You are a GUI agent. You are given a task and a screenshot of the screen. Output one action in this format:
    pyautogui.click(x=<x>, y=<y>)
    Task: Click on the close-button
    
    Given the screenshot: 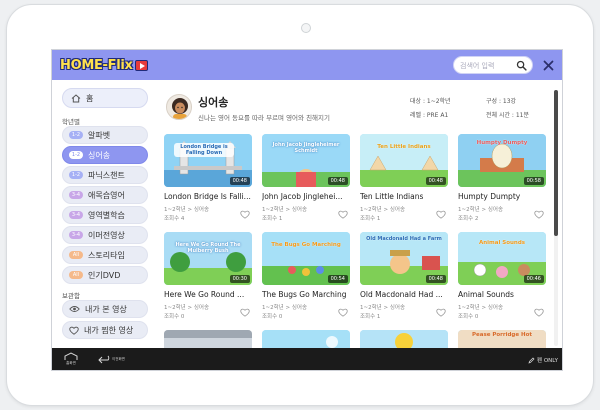 What is the action you would take?
    pyautogui.click(x=548, y=65)
    